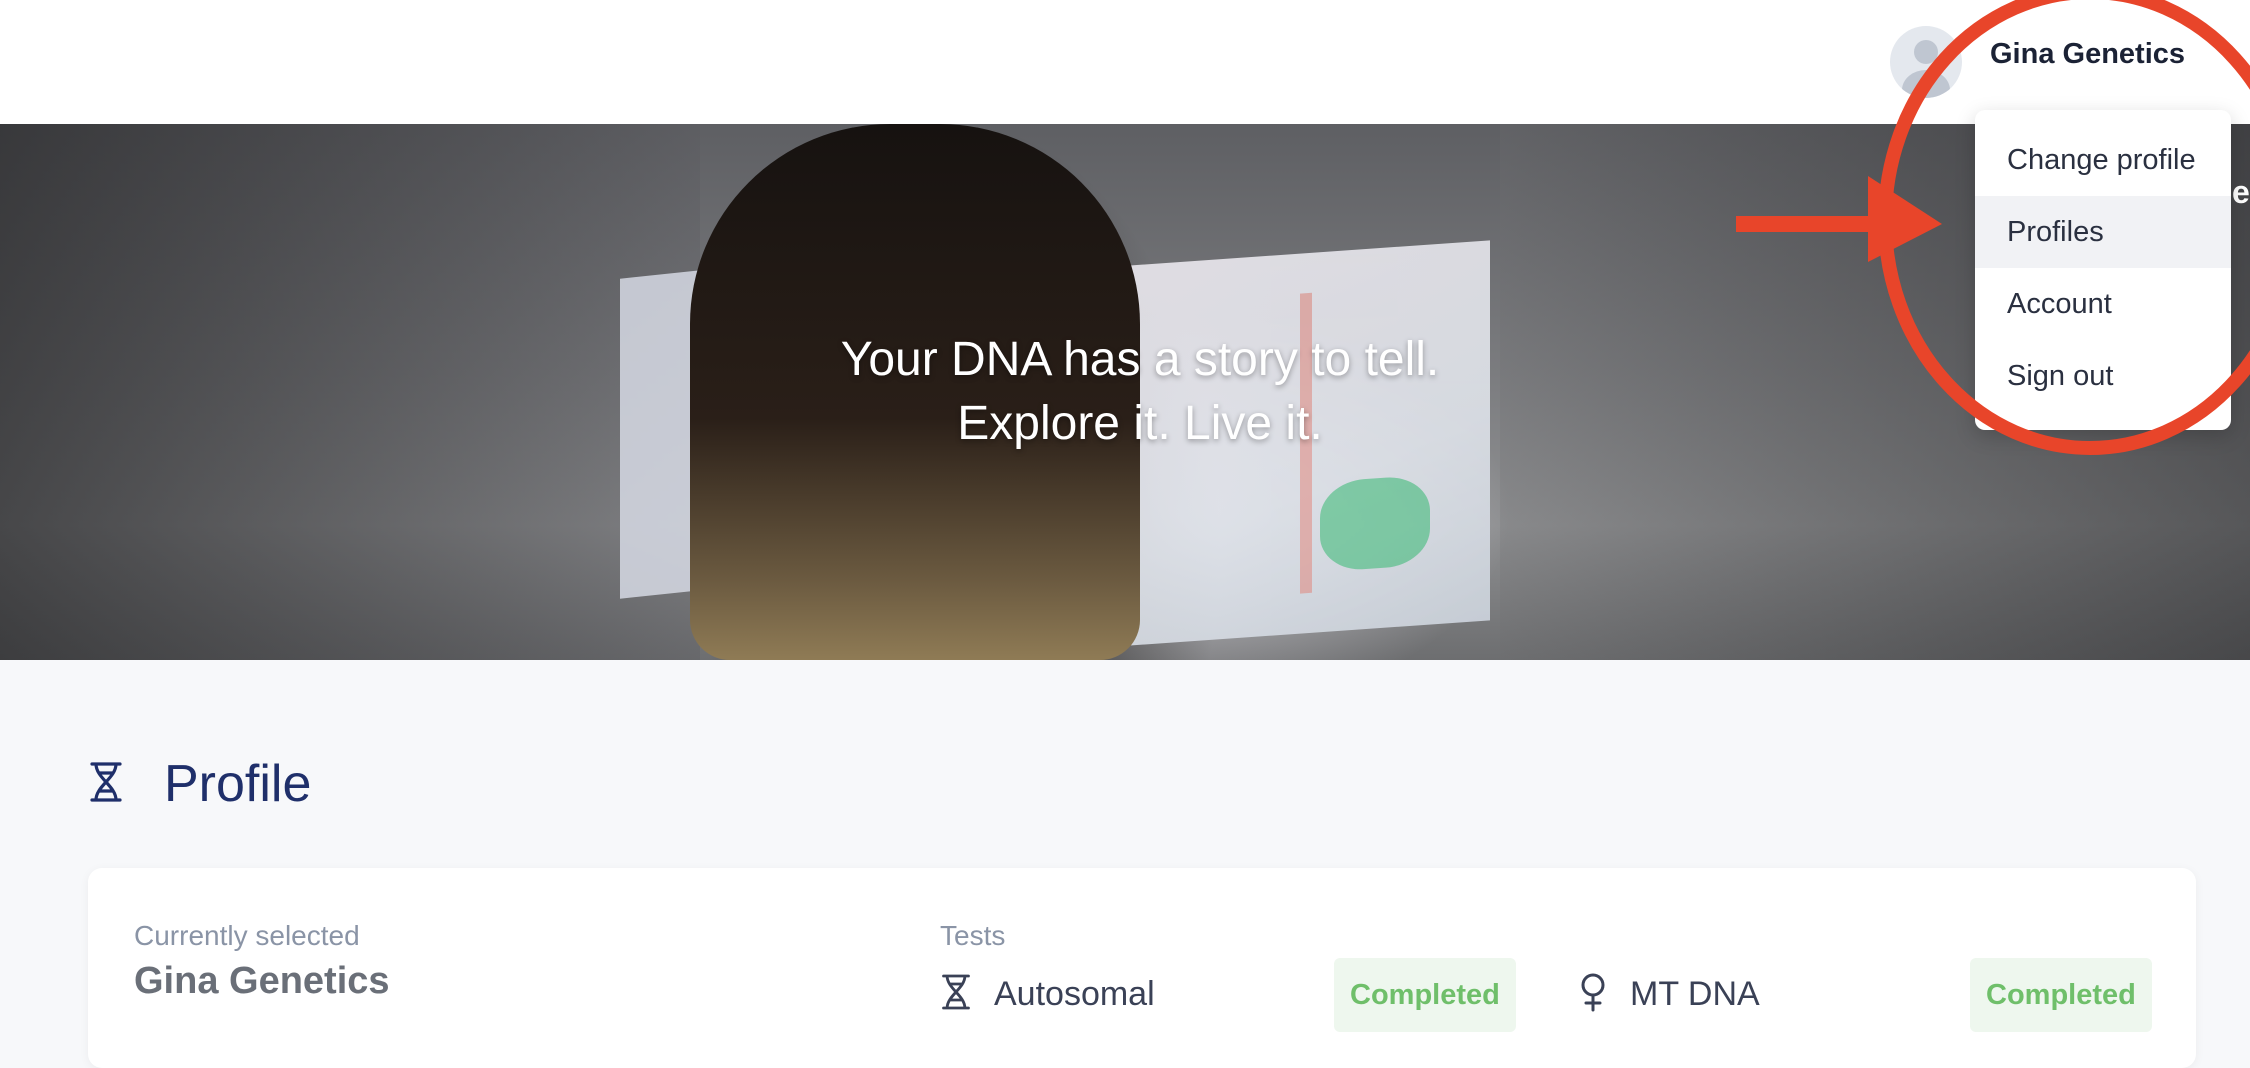 The width and height of the screenshot is (2250, 1068). Describe the element at coordinates (2103, 160) in the screenshot. I see `menu-item-change-profile: Change profile` at that location.